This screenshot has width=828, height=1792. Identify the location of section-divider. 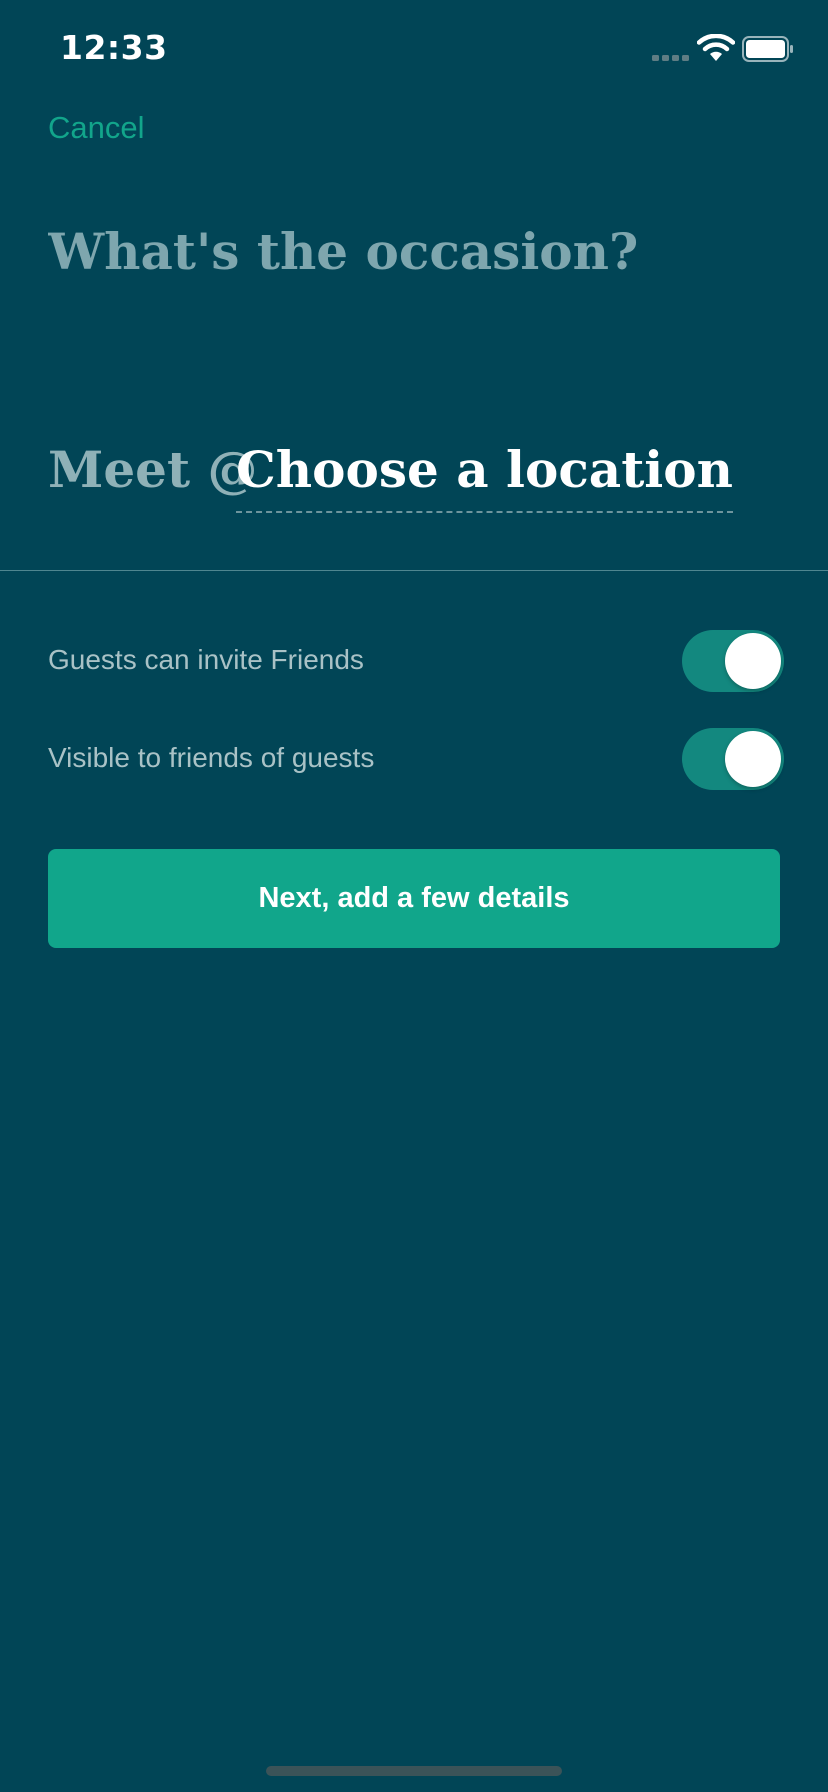
(414, 570).